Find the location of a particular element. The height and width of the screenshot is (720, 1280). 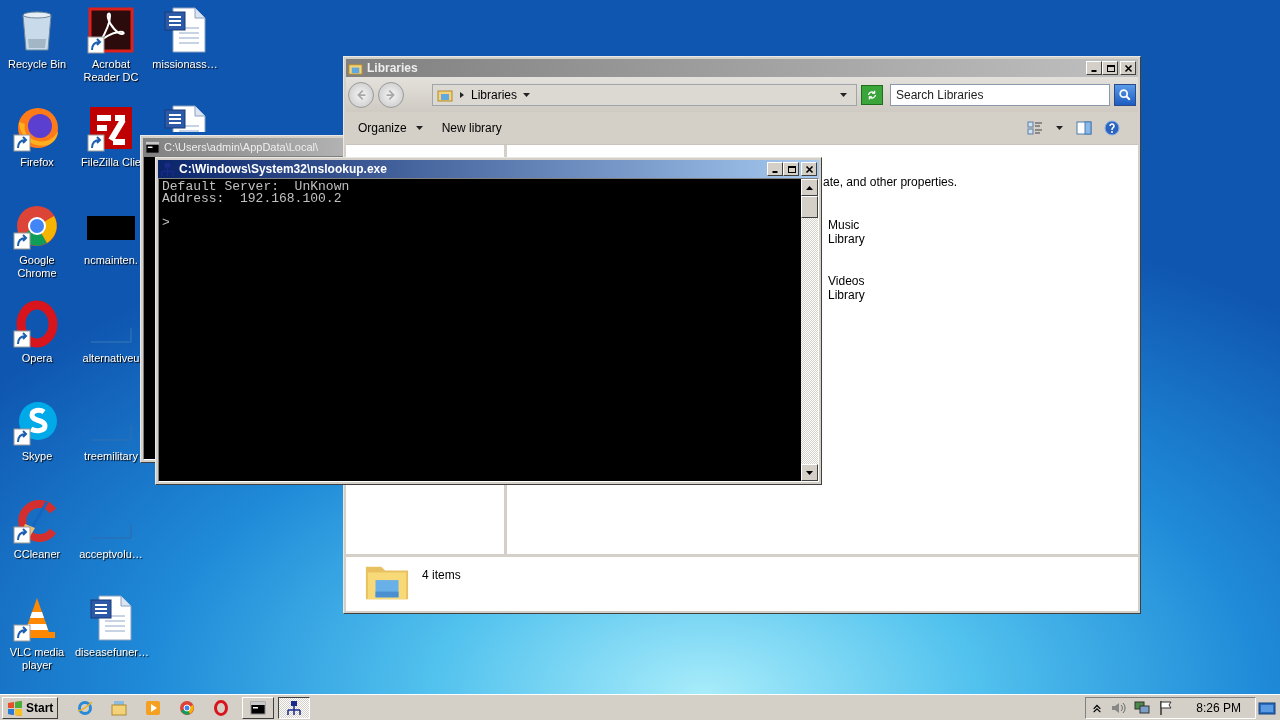

search-icon is located at coordinates (1125, 94).